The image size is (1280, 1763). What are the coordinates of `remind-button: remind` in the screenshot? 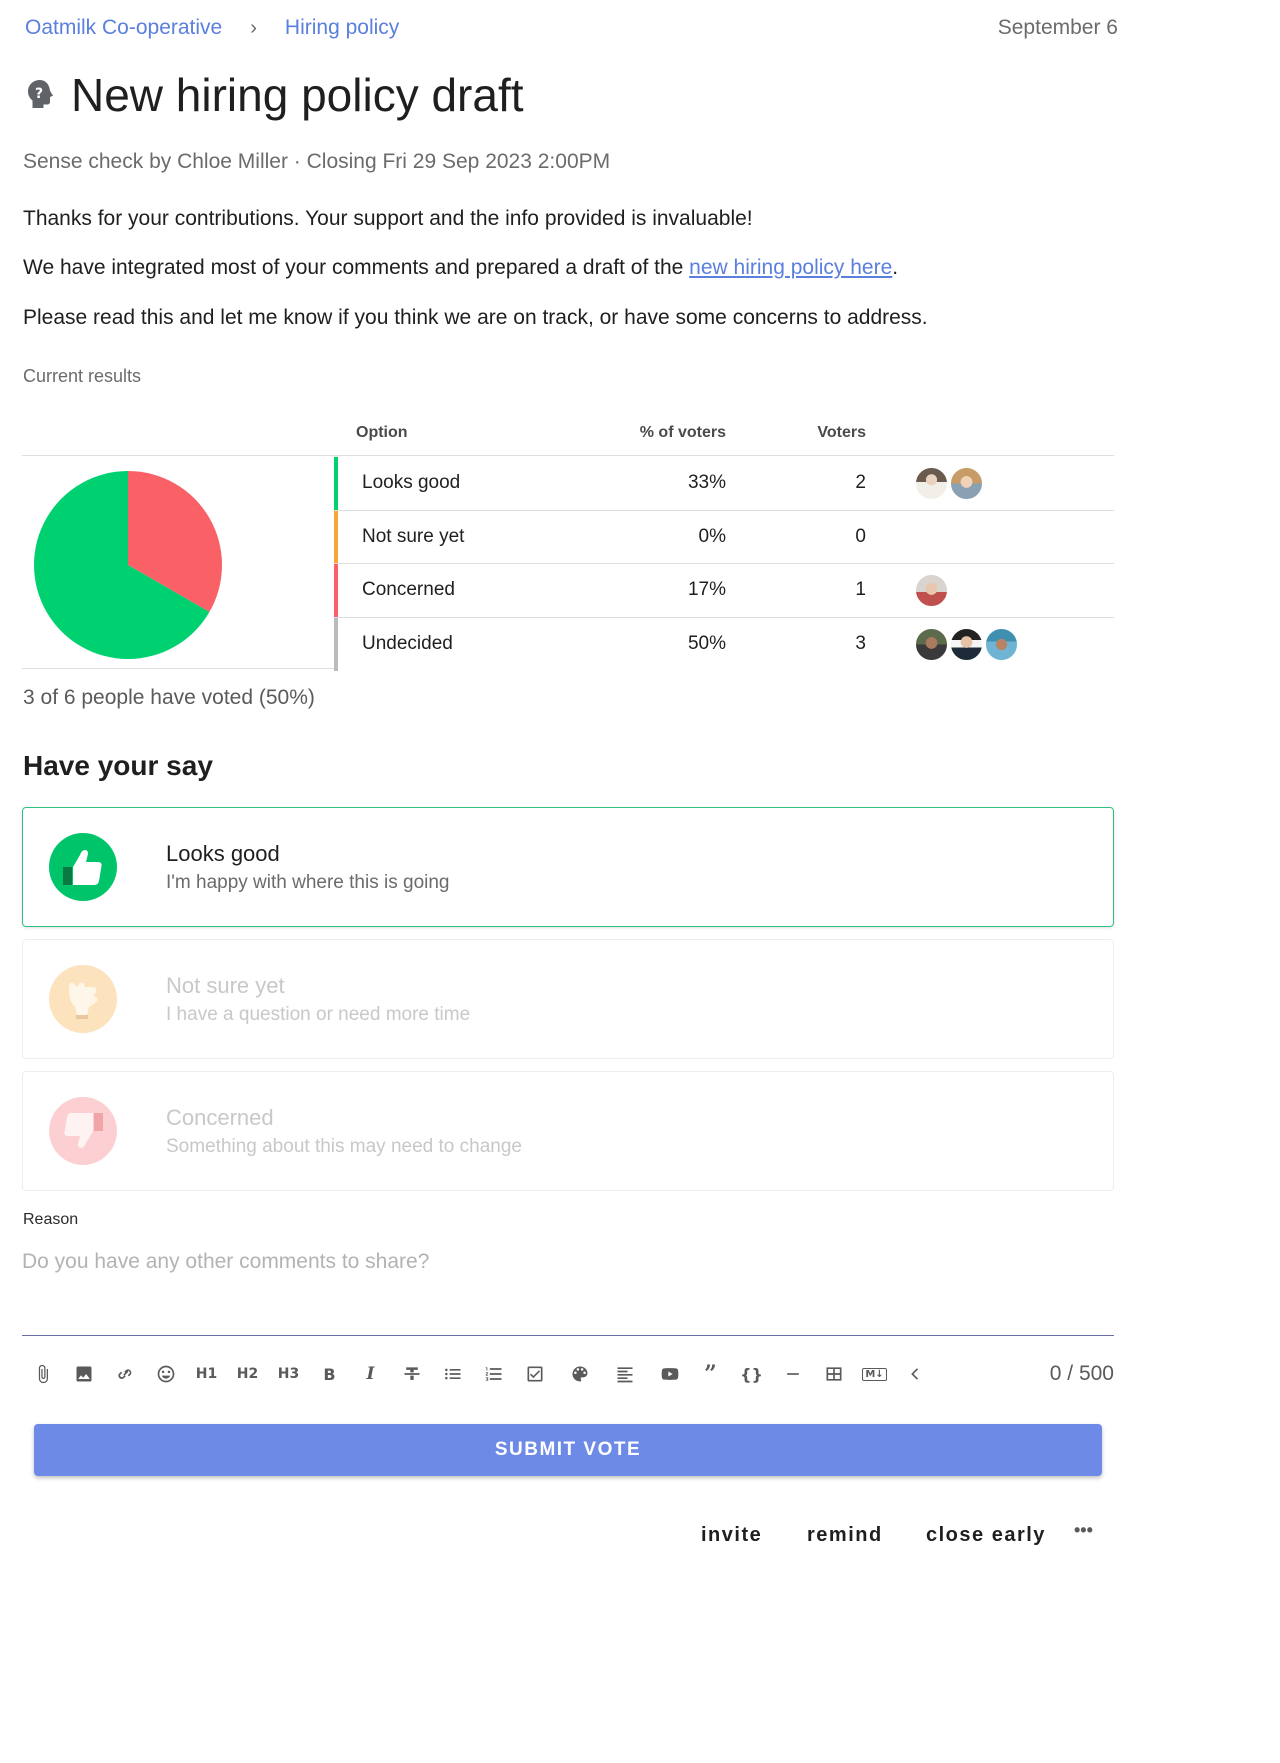 It's located at (845, 1535).